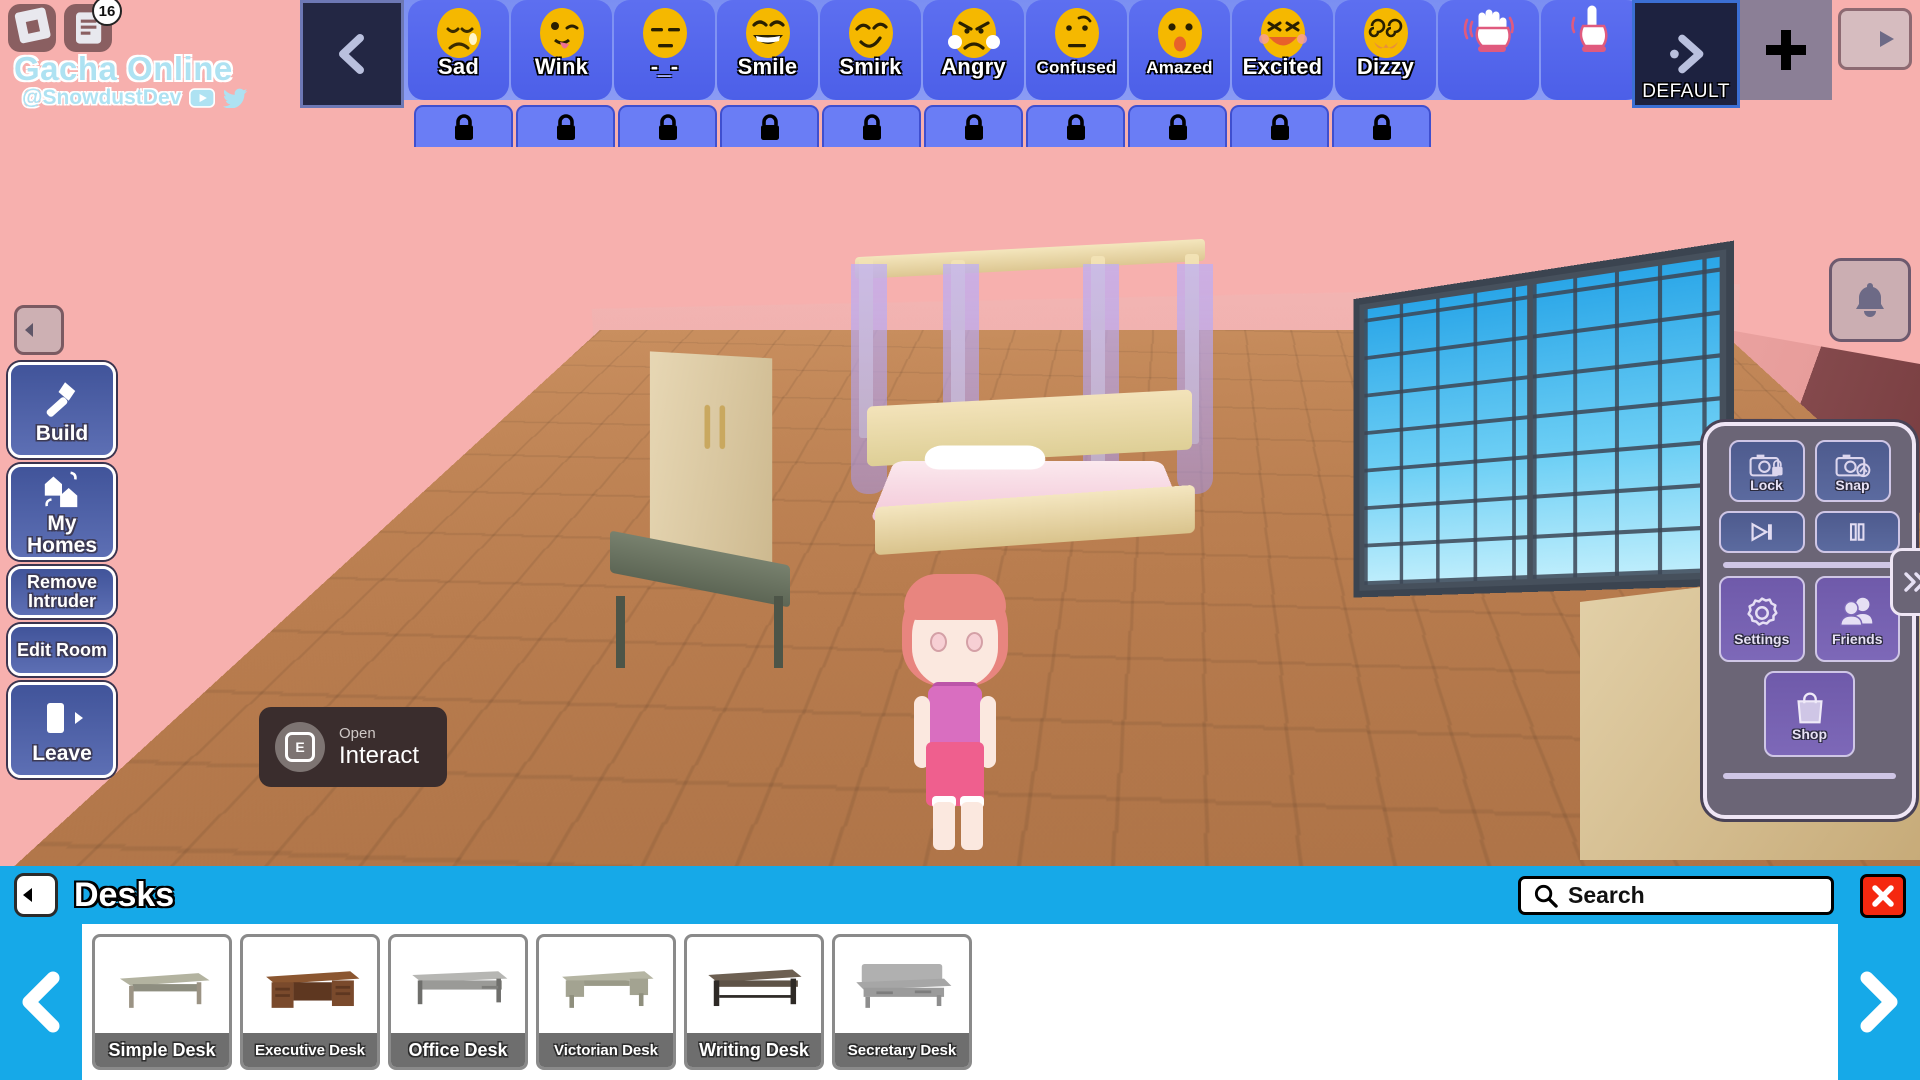 This screenshot has height=1080, width=1920. What do you see at coordinates (1446, 435) in the screenshot?
I see `window-pane` at bounding box center [1446, 435].